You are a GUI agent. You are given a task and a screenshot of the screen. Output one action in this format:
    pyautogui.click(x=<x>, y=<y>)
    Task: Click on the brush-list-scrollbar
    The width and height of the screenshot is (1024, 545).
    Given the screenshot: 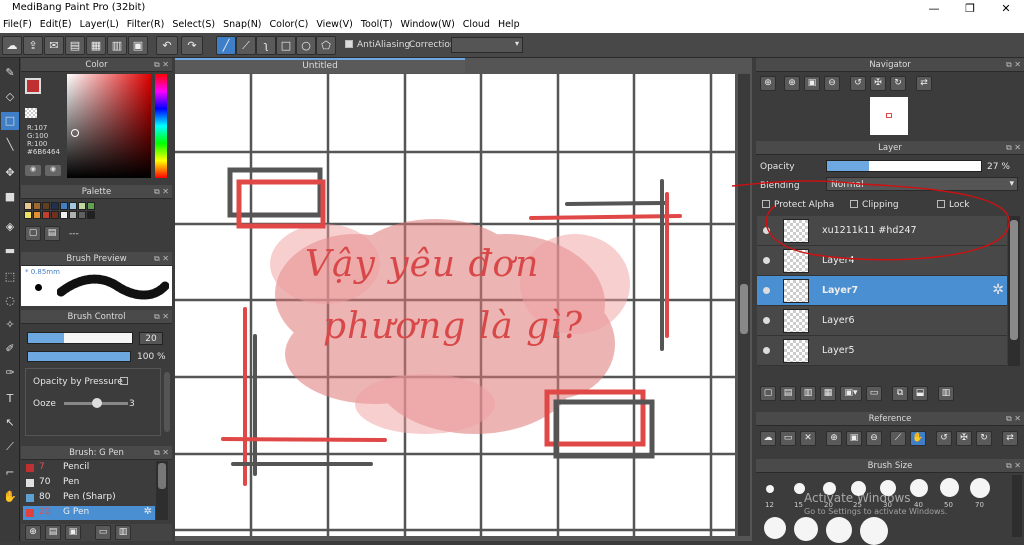 What is the action you would take?
    pyautogui.click(x=162, y=490)
    